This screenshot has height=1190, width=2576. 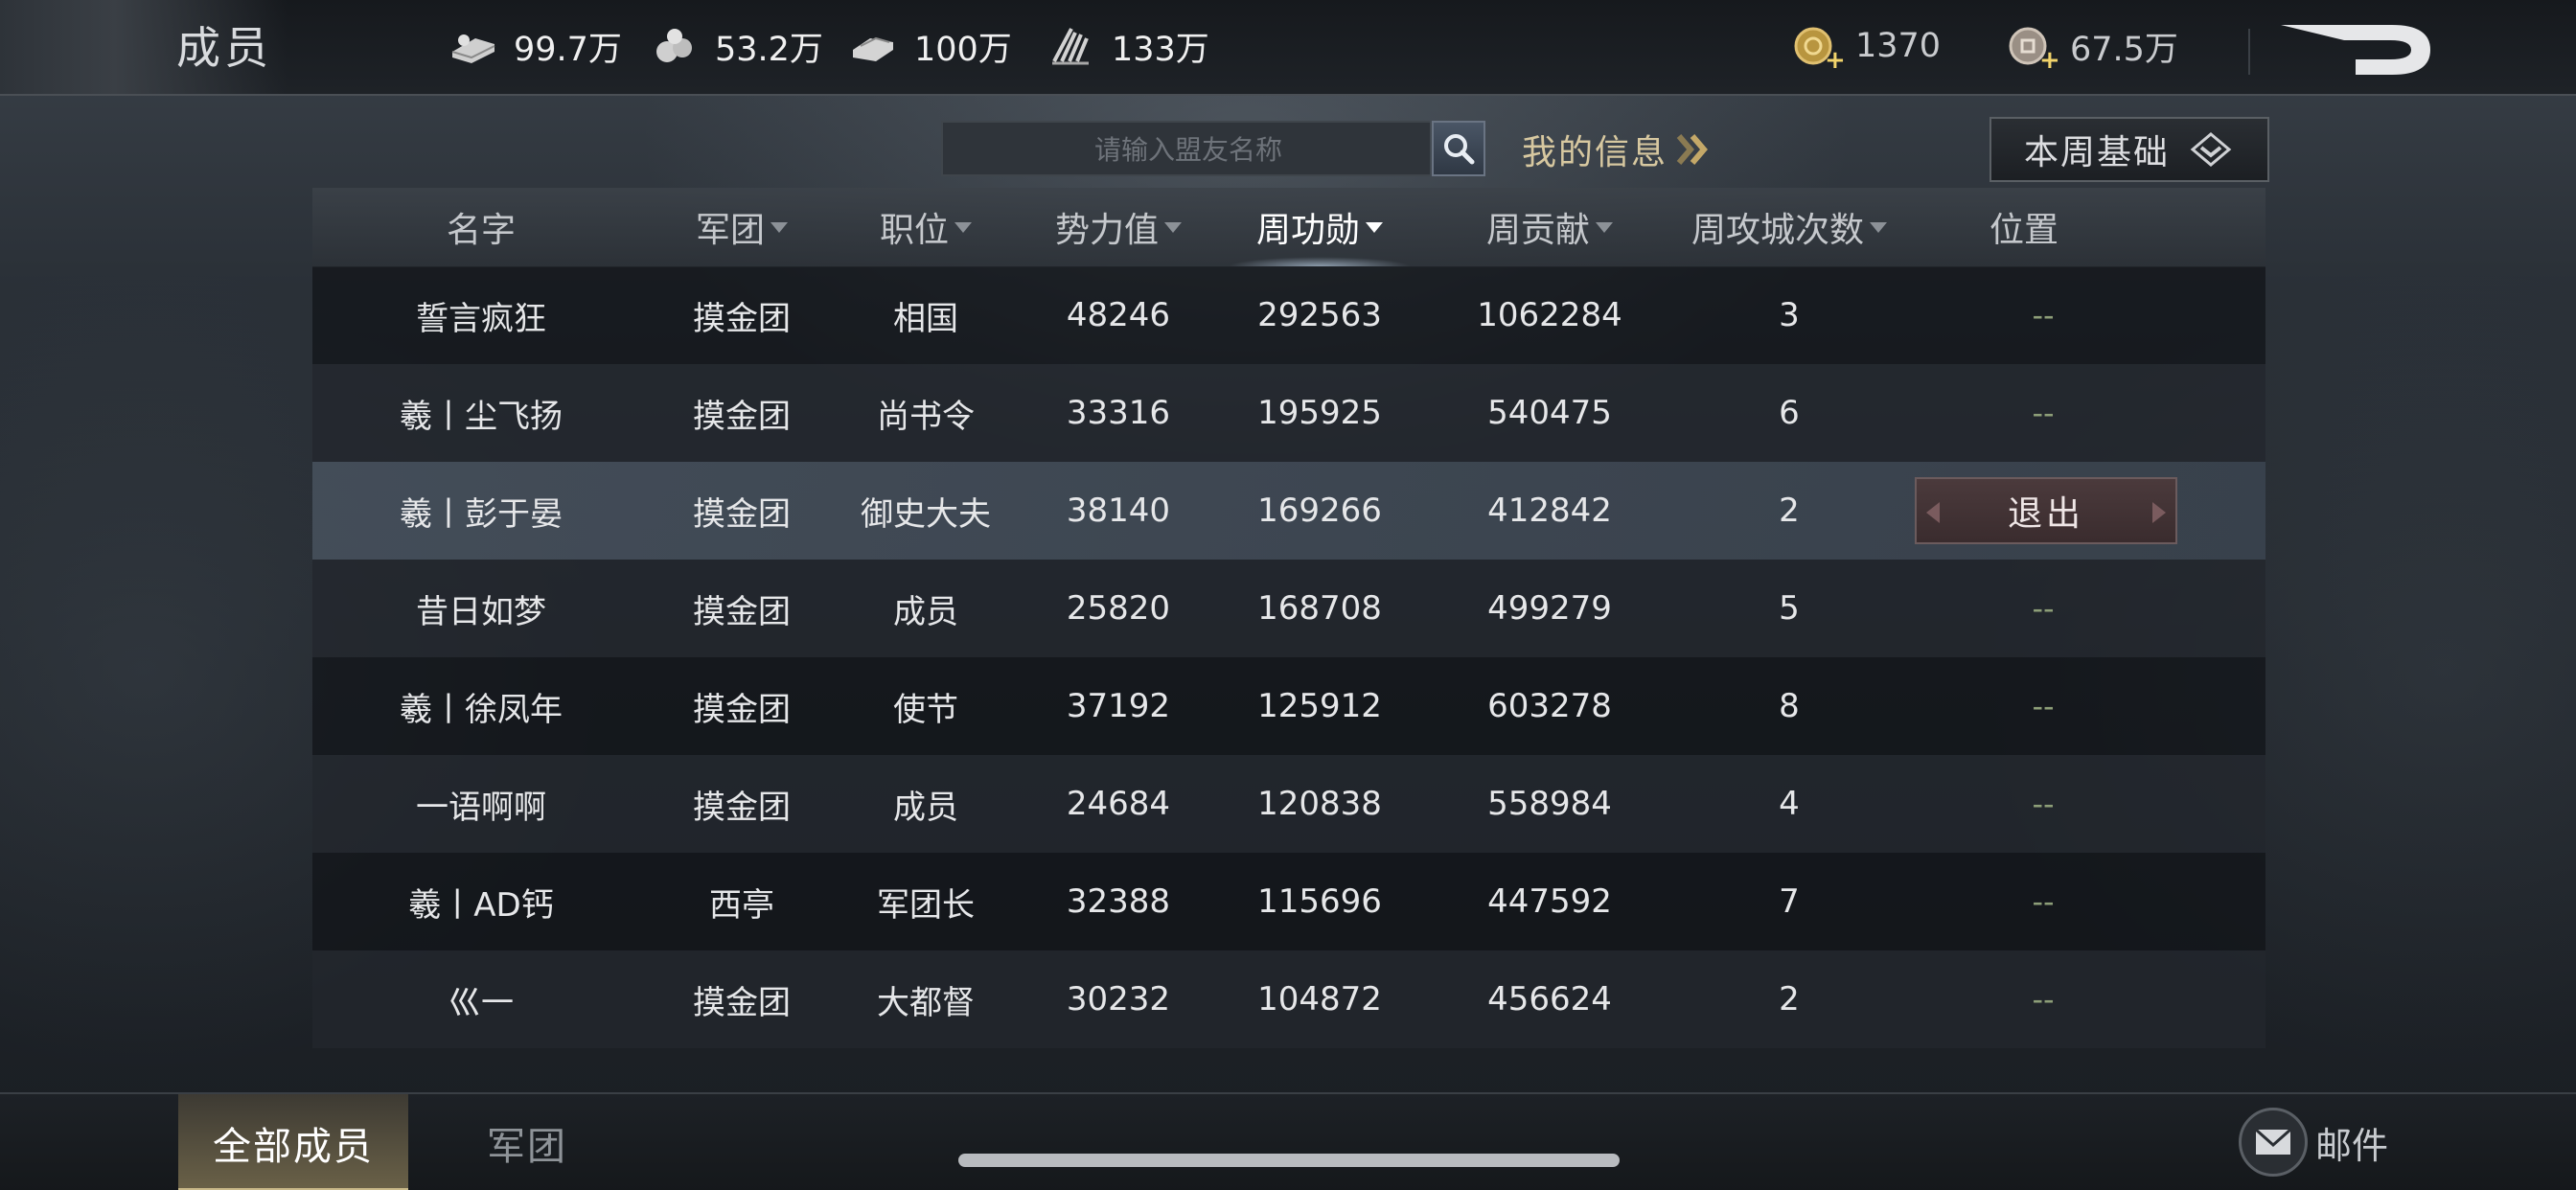 What do you see at coordinates (1789, 413) in the screenshot?
I see `cell-sieges: 6` at bounding box center [1789, 413].